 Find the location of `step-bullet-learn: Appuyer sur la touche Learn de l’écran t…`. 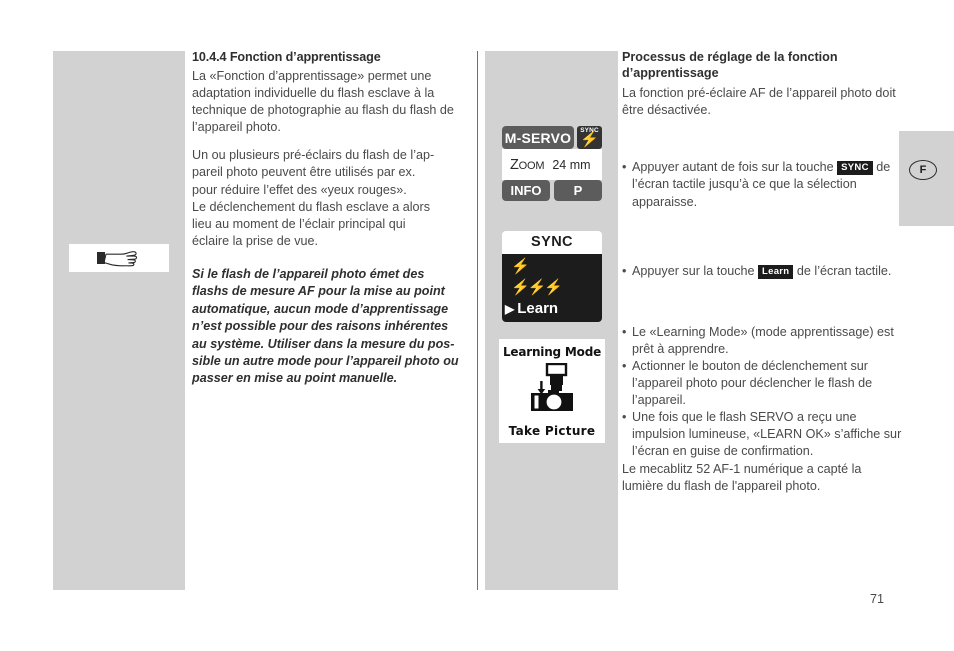

step-bullet-learn: Appuyer sur la touche Learn de l’écran t… is located at coordinates (763, 271).